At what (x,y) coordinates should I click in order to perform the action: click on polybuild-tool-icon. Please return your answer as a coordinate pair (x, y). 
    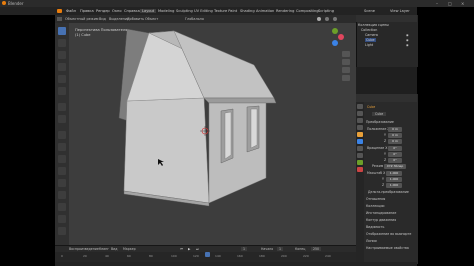
    Looking at the image, I should click on (62, 195).